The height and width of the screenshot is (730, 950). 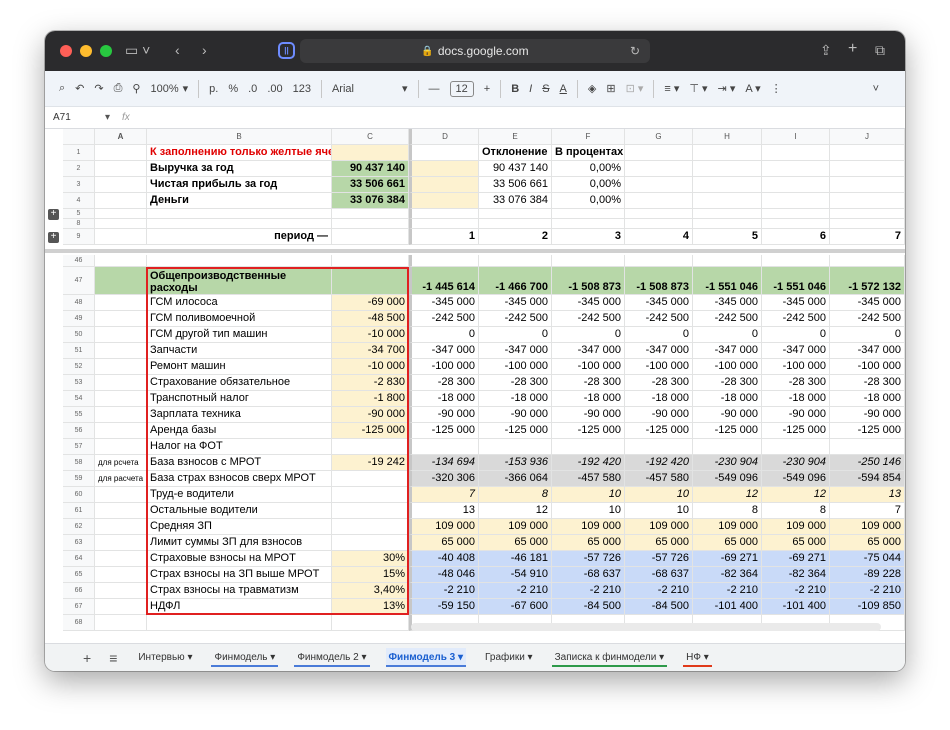 What do you see at coordinates (588, 153) in the screenshot?
I see `cell-f: В процентах` at bounding box center [588, 153].